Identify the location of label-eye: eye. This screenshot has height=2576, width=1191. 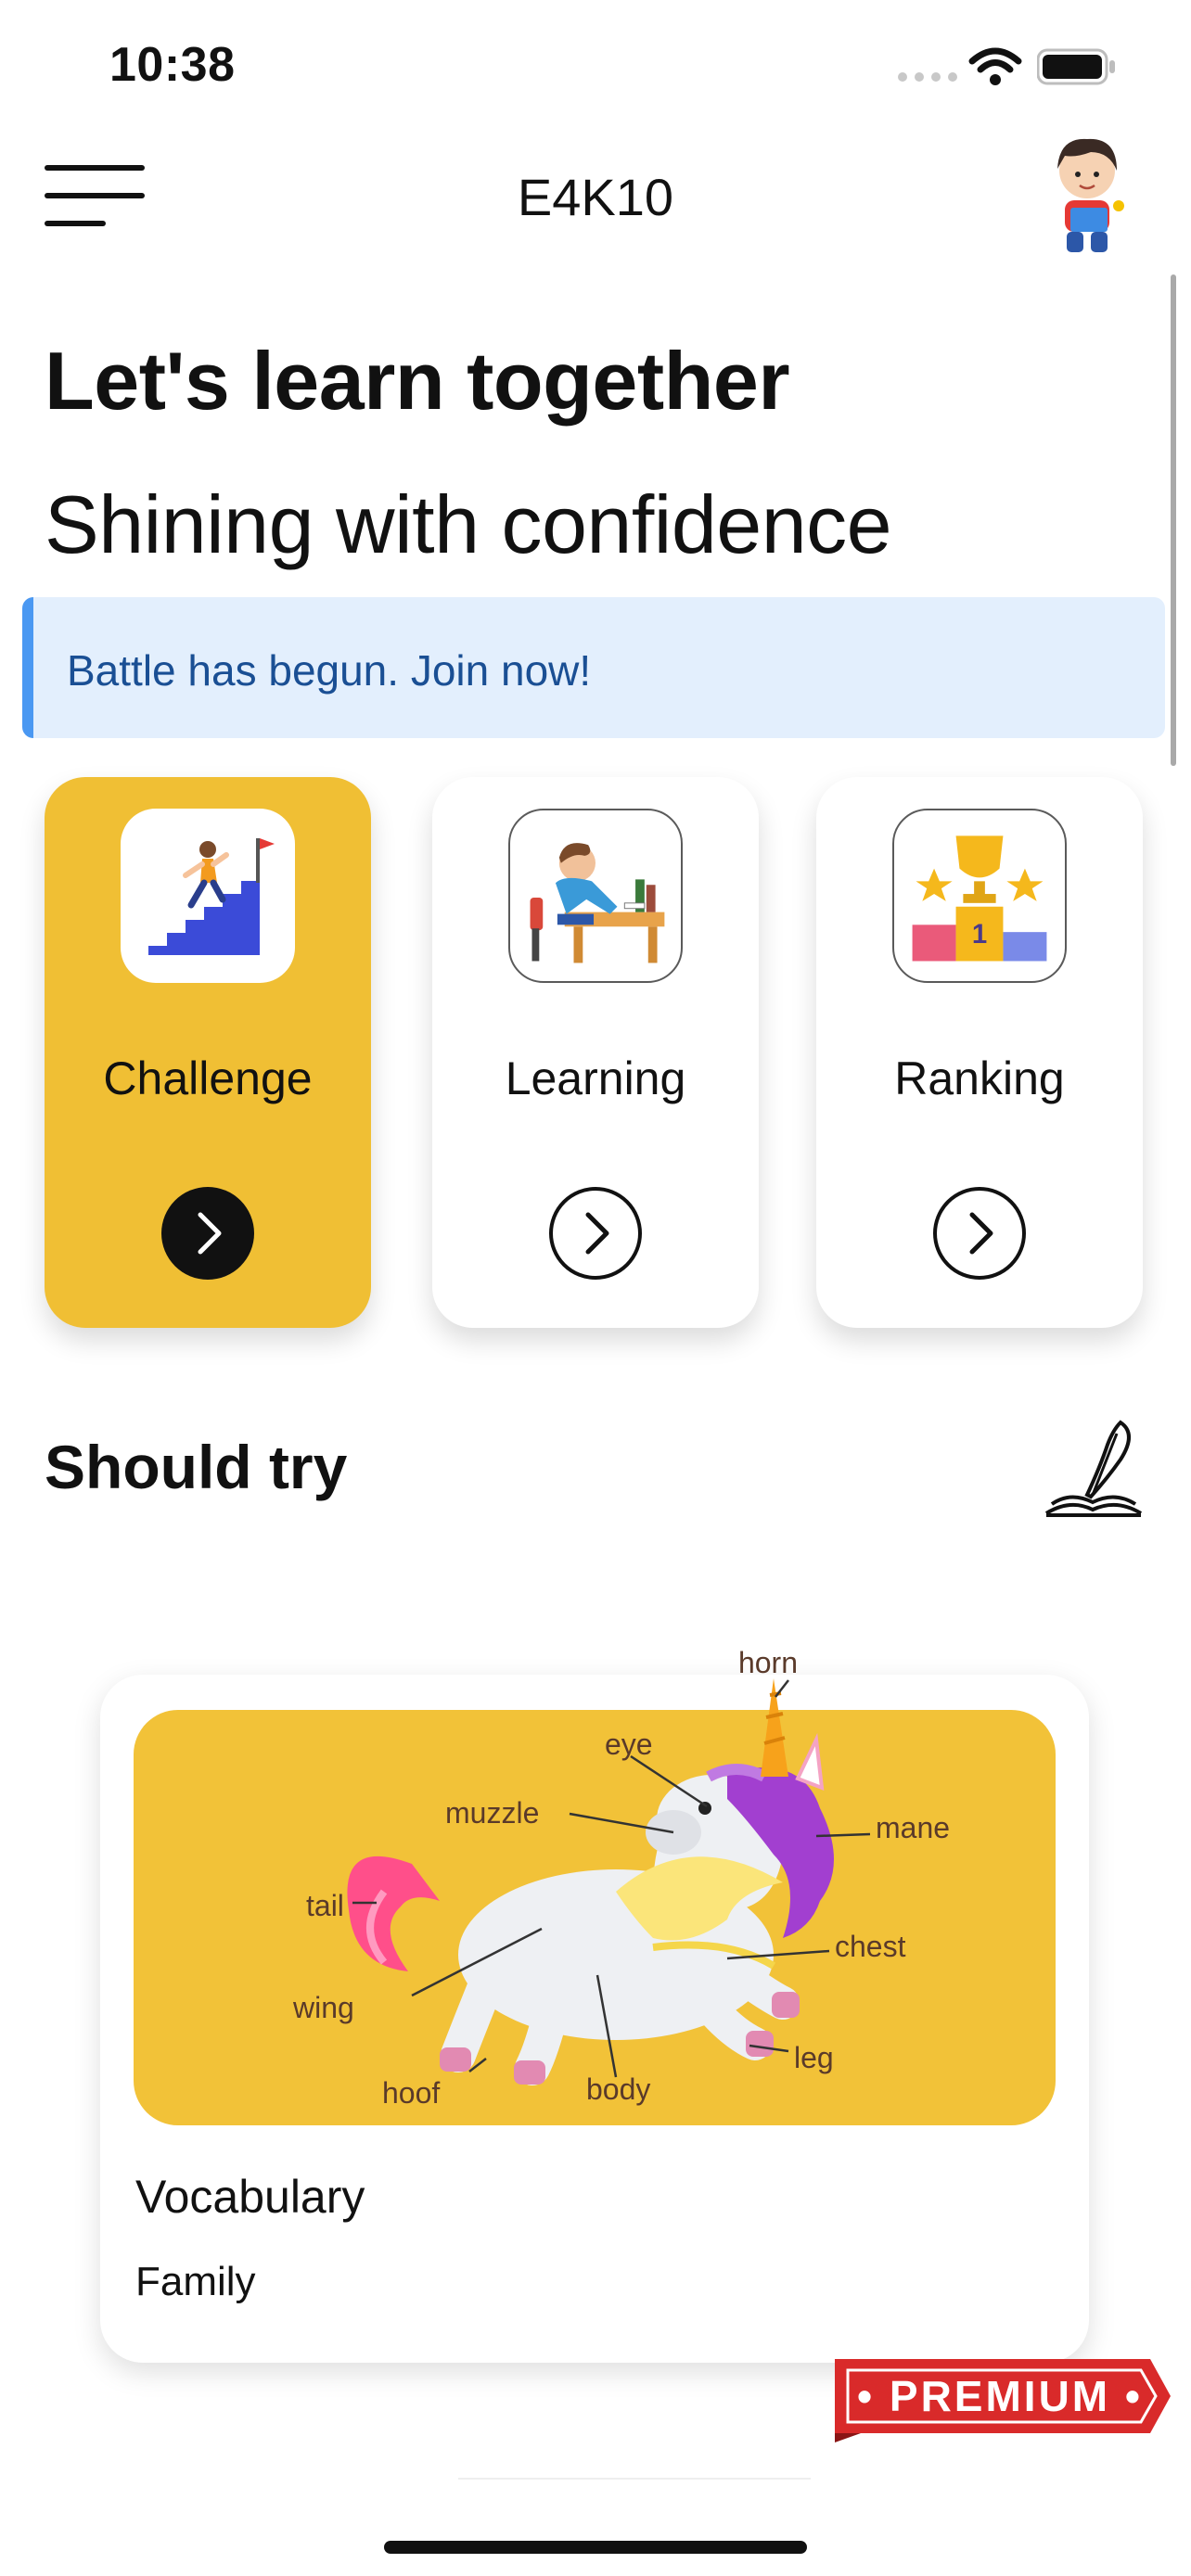
(629, 1745).